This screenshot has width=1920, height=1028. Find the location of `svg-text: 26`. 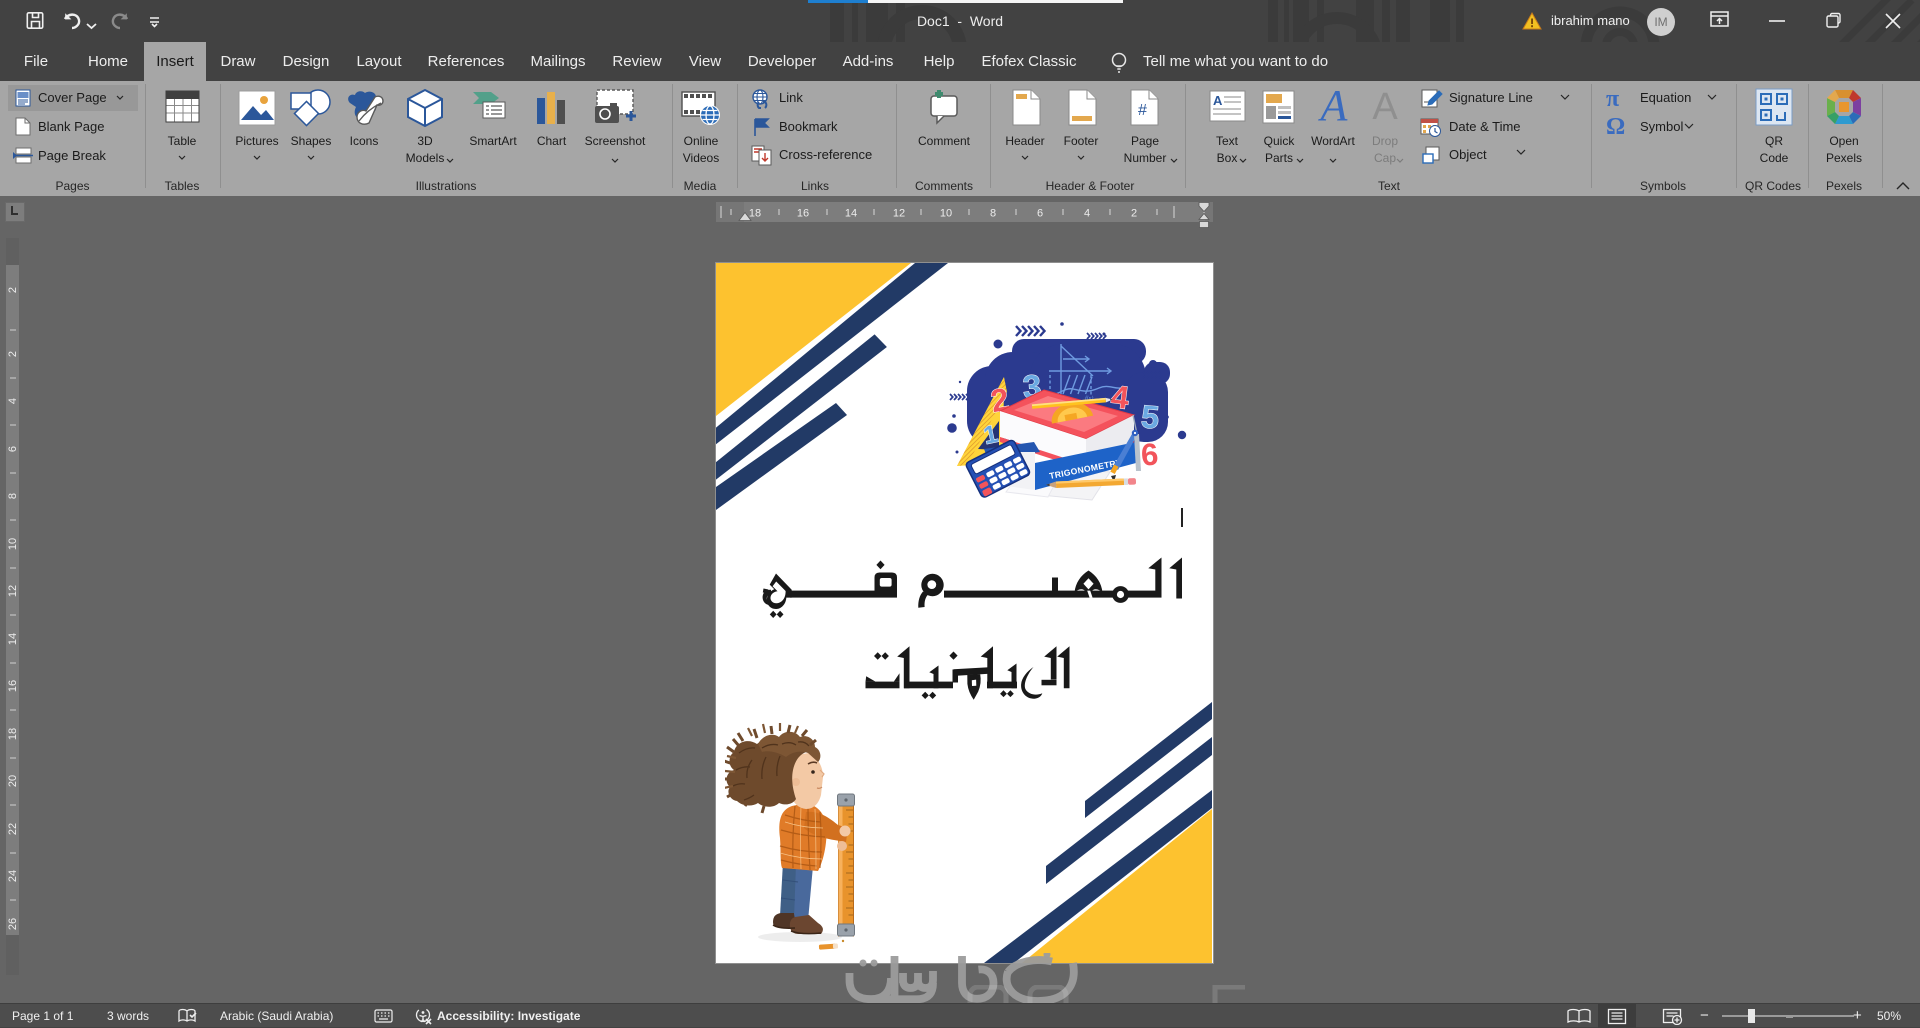

svg-text: 26 is located at coordinates (13, 924).